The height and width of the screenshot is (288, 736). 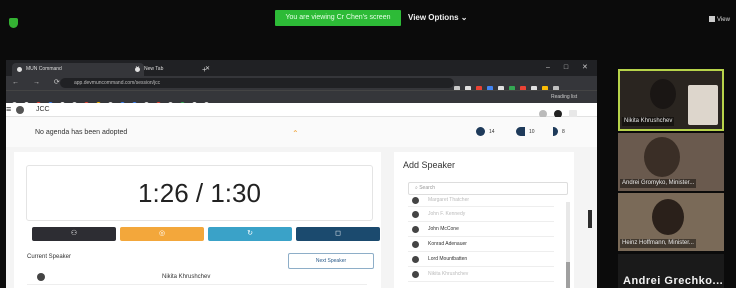 I want to click on committee-name: JCC, so click(x=43, y=109).